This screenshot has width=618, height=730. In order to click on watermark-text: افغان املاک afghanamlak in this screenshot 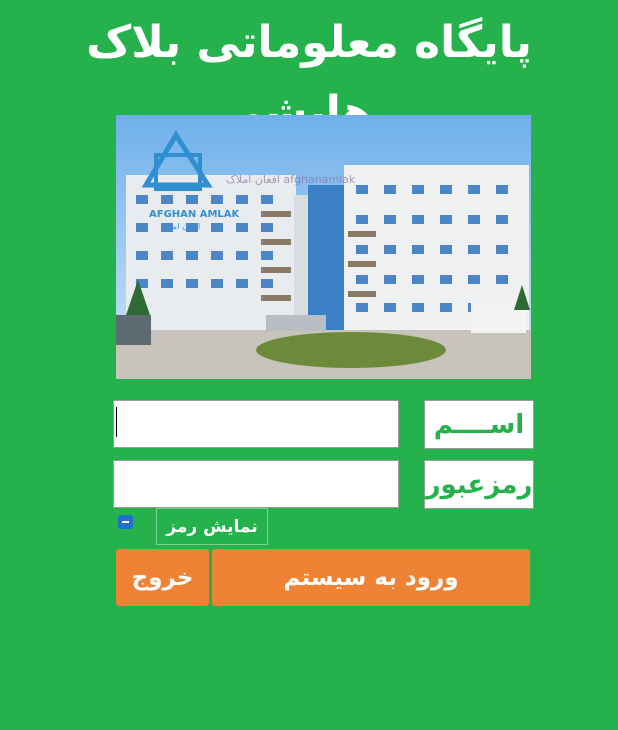, I will do `click(291, 179)`.